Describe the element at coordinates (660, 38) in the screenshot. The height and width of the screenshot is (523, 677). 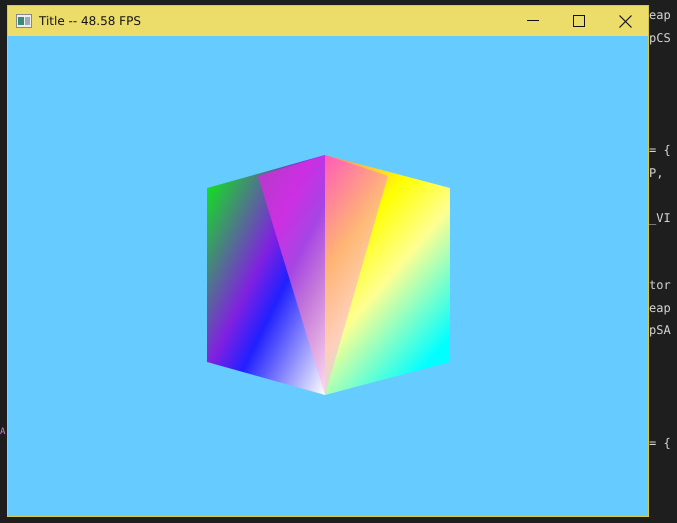
I see `code-fragment: pCS` at that location.